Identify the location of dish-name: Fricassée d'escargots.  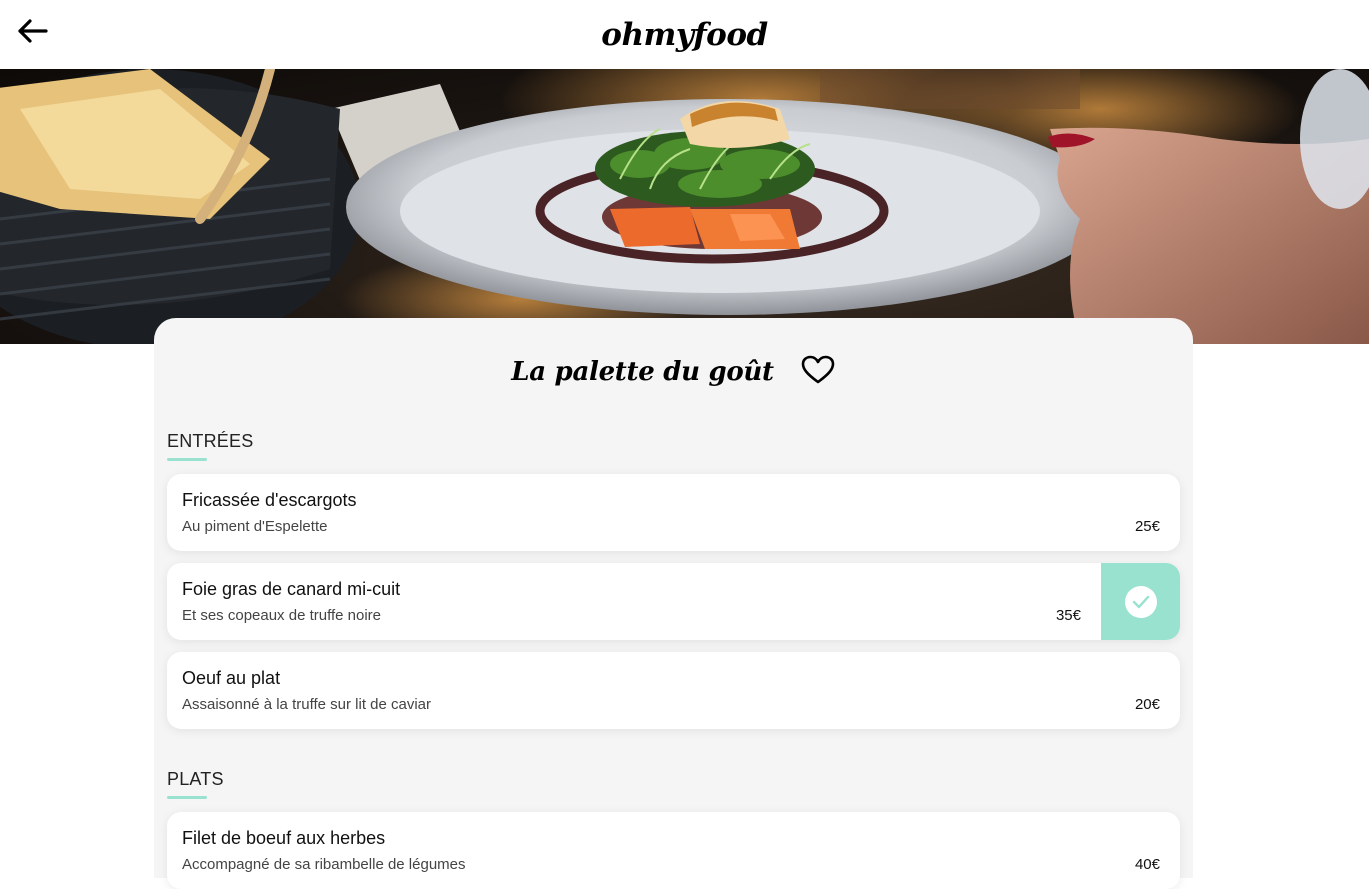
(269, 500).